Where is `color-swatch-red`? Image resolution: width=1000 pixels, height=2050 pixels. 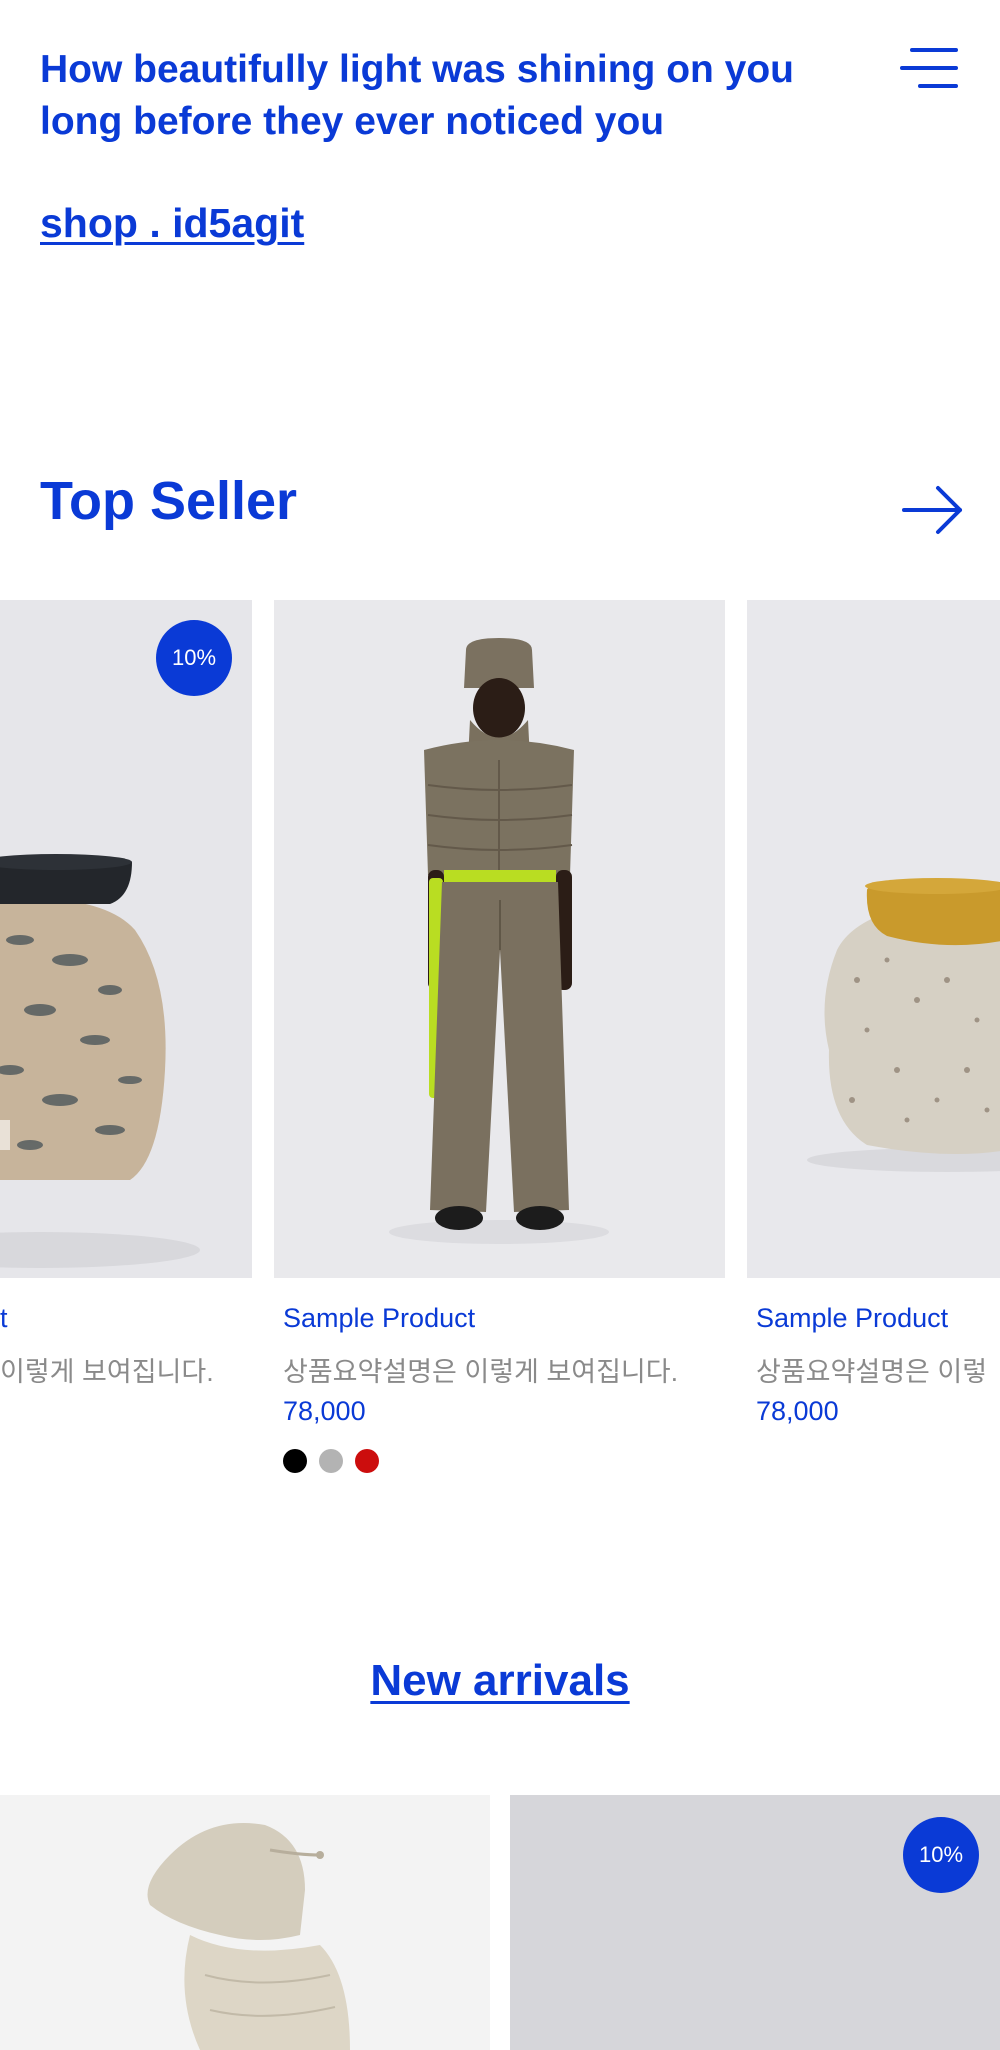
color-swatch-red is located at coordinates (367, 1461).